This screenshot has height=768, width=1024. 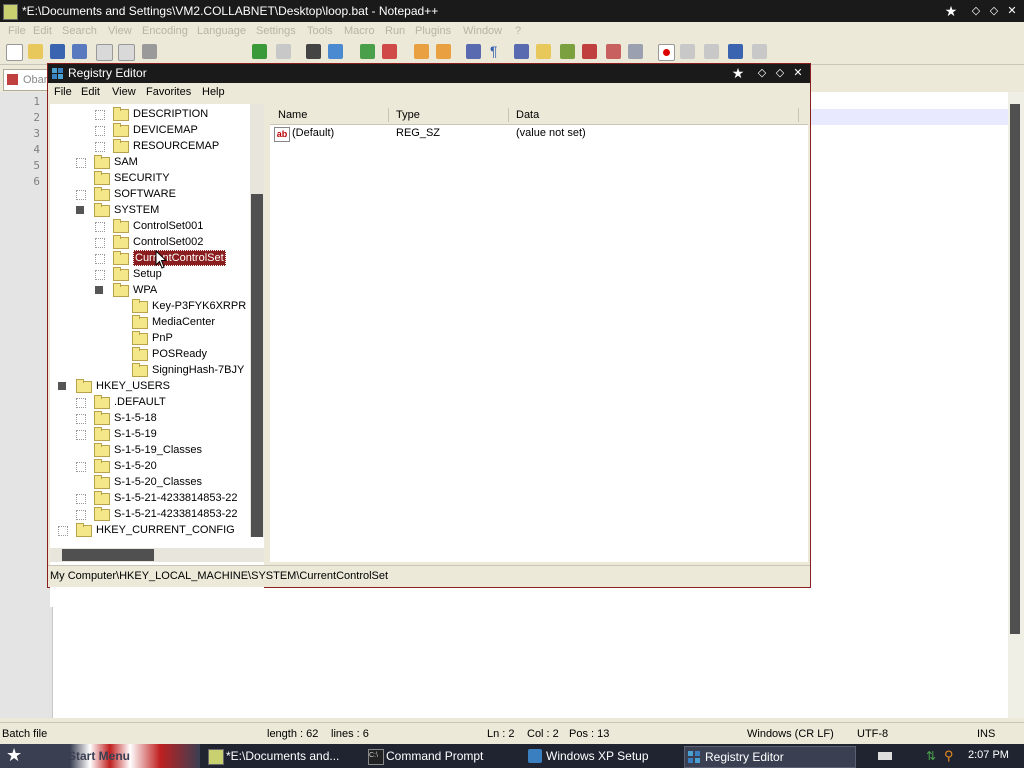 I want to click on tree-item: S-1-5-20, so click(x=150, y=466).